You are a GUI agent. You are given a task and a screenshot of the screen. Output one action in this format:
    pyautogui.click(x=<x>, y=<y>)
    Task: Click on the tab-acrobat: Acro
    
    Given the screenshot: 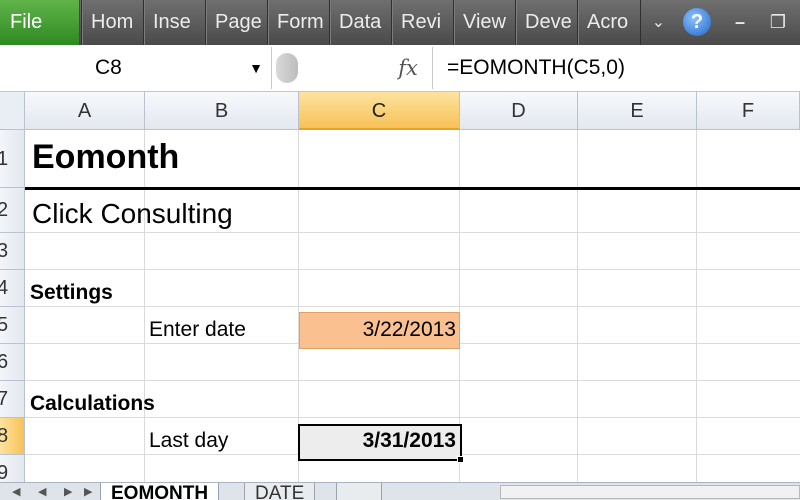 What is the action you would take?
    pyautogui.click(x=608, y=22)
    